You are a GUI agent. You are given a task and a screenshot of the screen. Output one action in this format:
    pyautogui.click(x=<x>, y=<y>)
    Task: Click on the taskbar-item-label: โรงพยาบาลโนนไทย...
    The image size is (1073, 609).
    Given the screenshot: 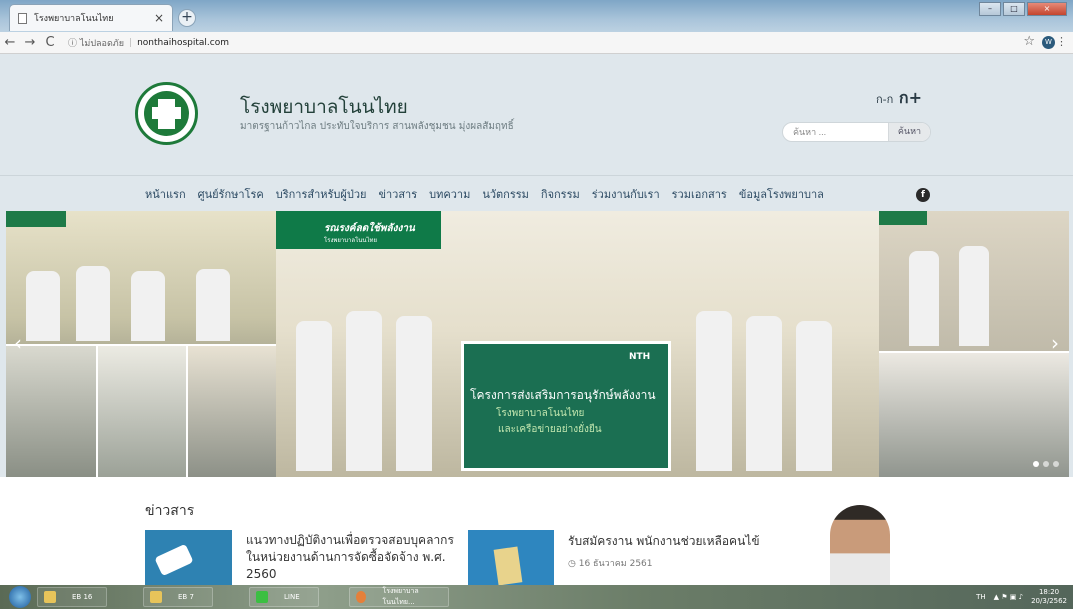 What is the action you would take?
    pyautogui.click(x=400, y=596)
    